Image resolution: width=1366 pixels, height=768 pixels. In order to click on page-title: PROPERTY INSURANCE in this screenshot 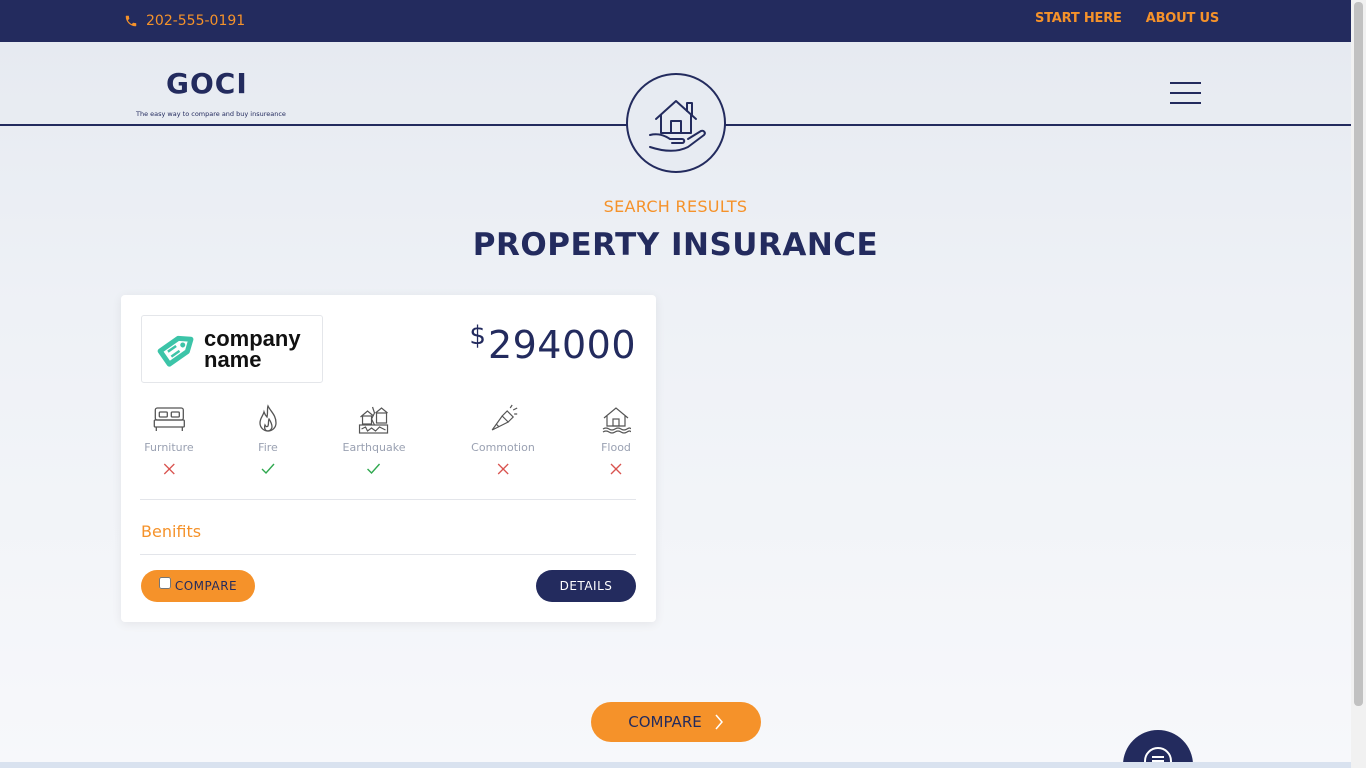, I will do `click(675, 245)`.